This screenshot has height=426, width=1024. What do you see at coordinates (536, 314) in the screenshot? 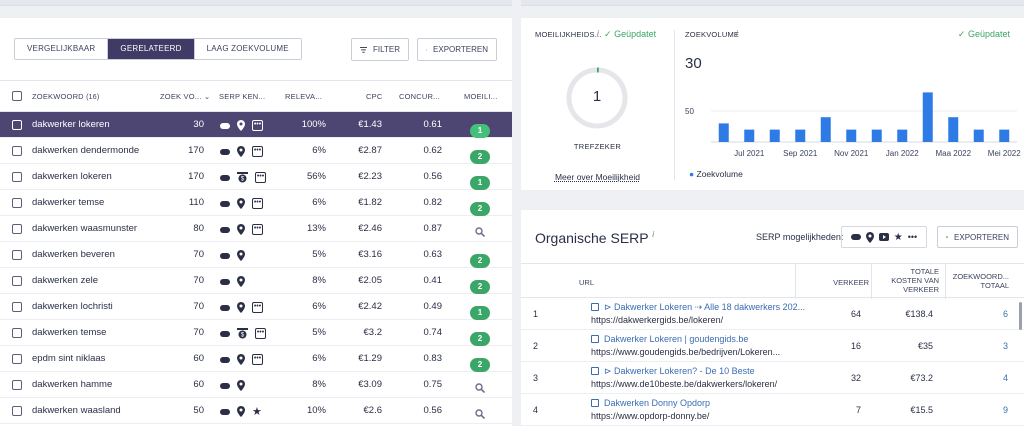
I see `serp-rank: 1` at bounding box center [536, 314].